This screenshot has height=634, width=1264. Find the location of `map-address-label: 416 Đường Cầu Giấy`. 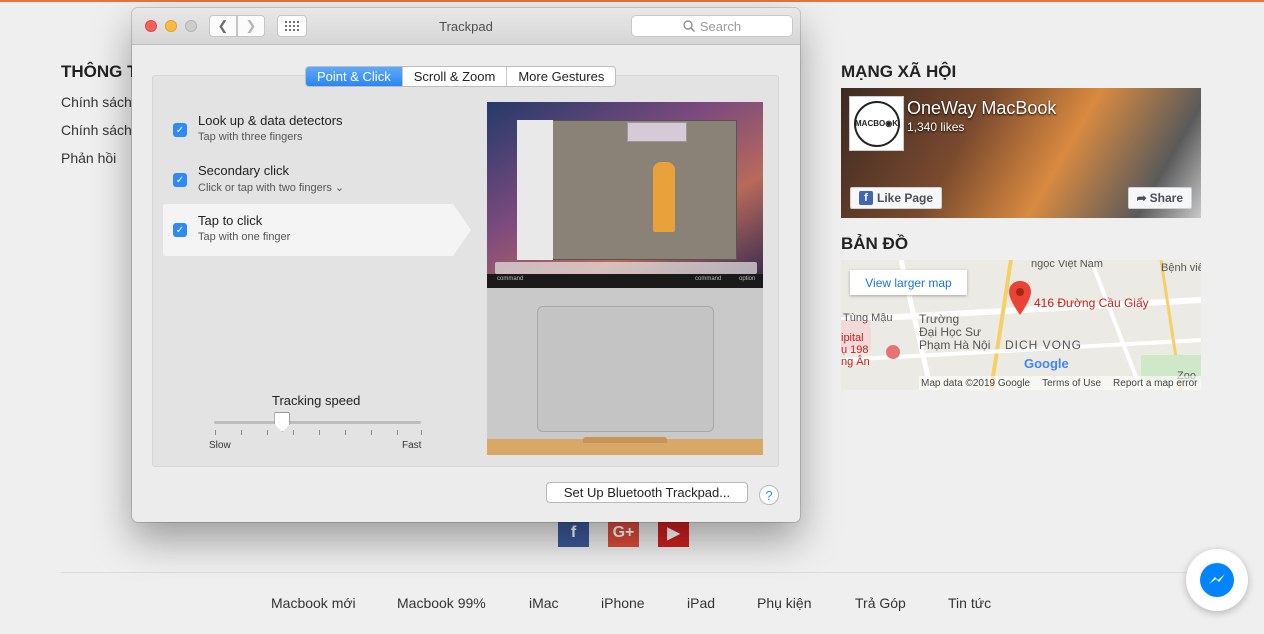

map-address-label: 416 Đường Cầu Giấy is located at coordinates (1091, 303).